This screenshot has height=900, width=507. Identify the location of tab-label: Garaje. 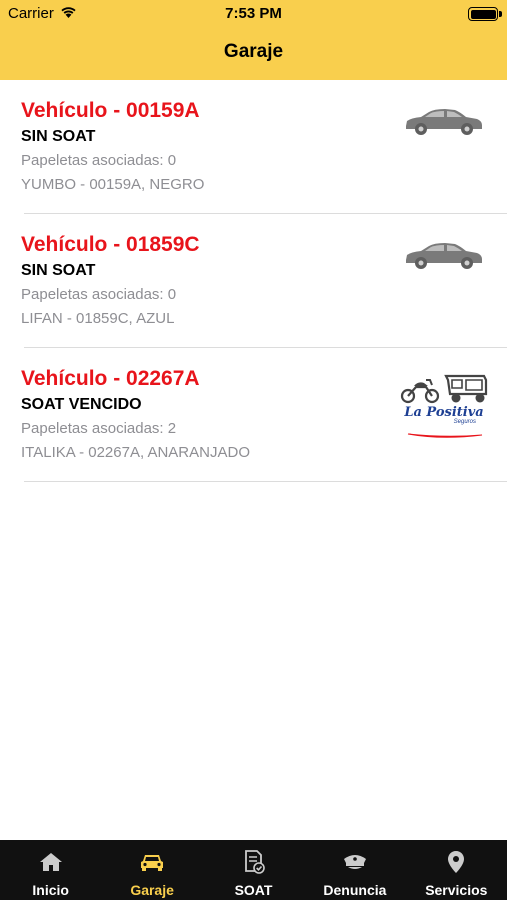
(152, 890).